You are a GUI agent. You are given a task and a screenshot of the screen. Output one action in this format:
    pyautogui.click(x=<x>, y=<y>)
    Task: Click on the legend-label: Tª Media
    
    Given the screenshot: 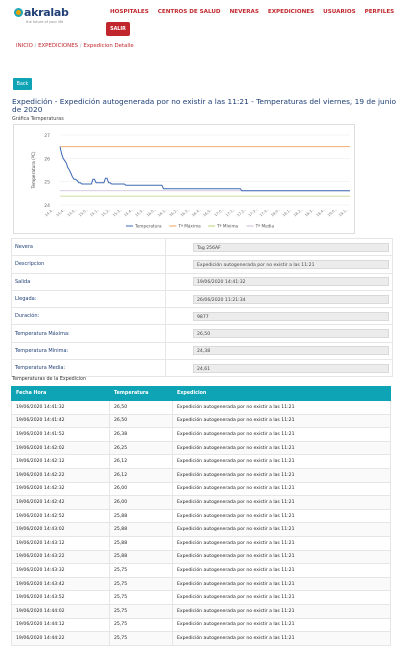 What is the action you would take?
    pyautogui.click(x=265, y=226)
    